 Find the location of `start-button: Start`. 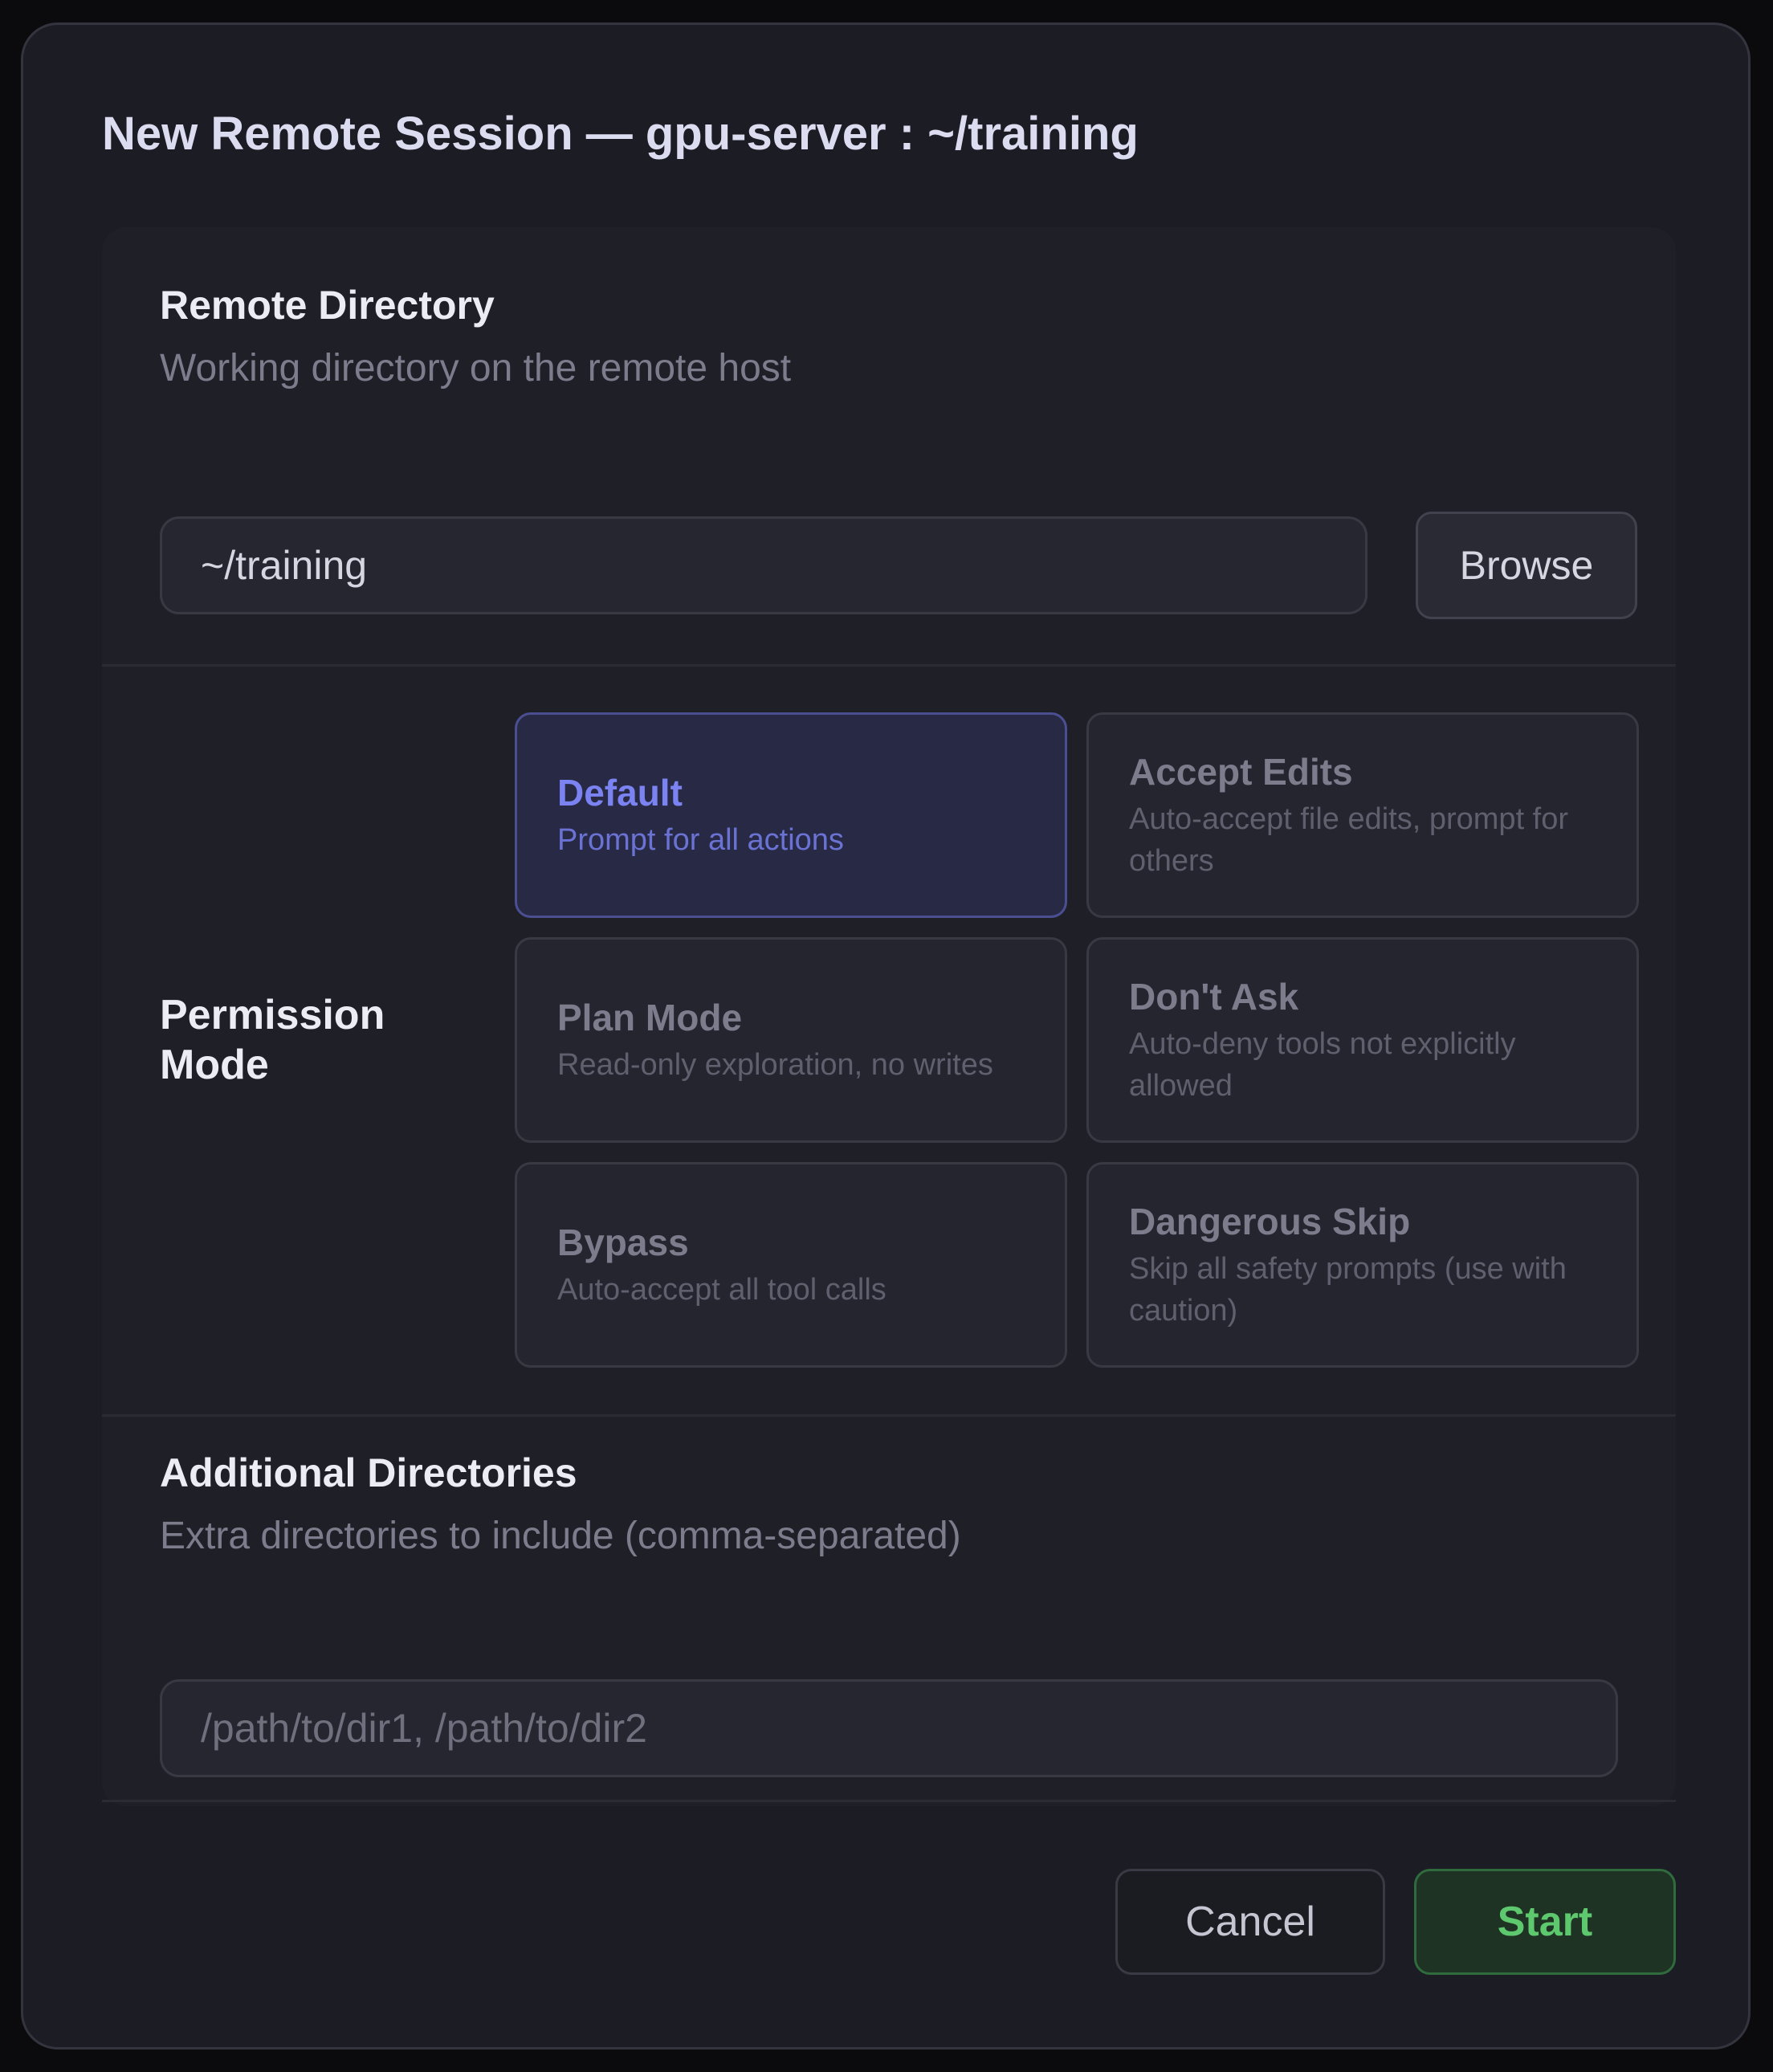

start-button: Start is located at coordinates (1545, 1922).